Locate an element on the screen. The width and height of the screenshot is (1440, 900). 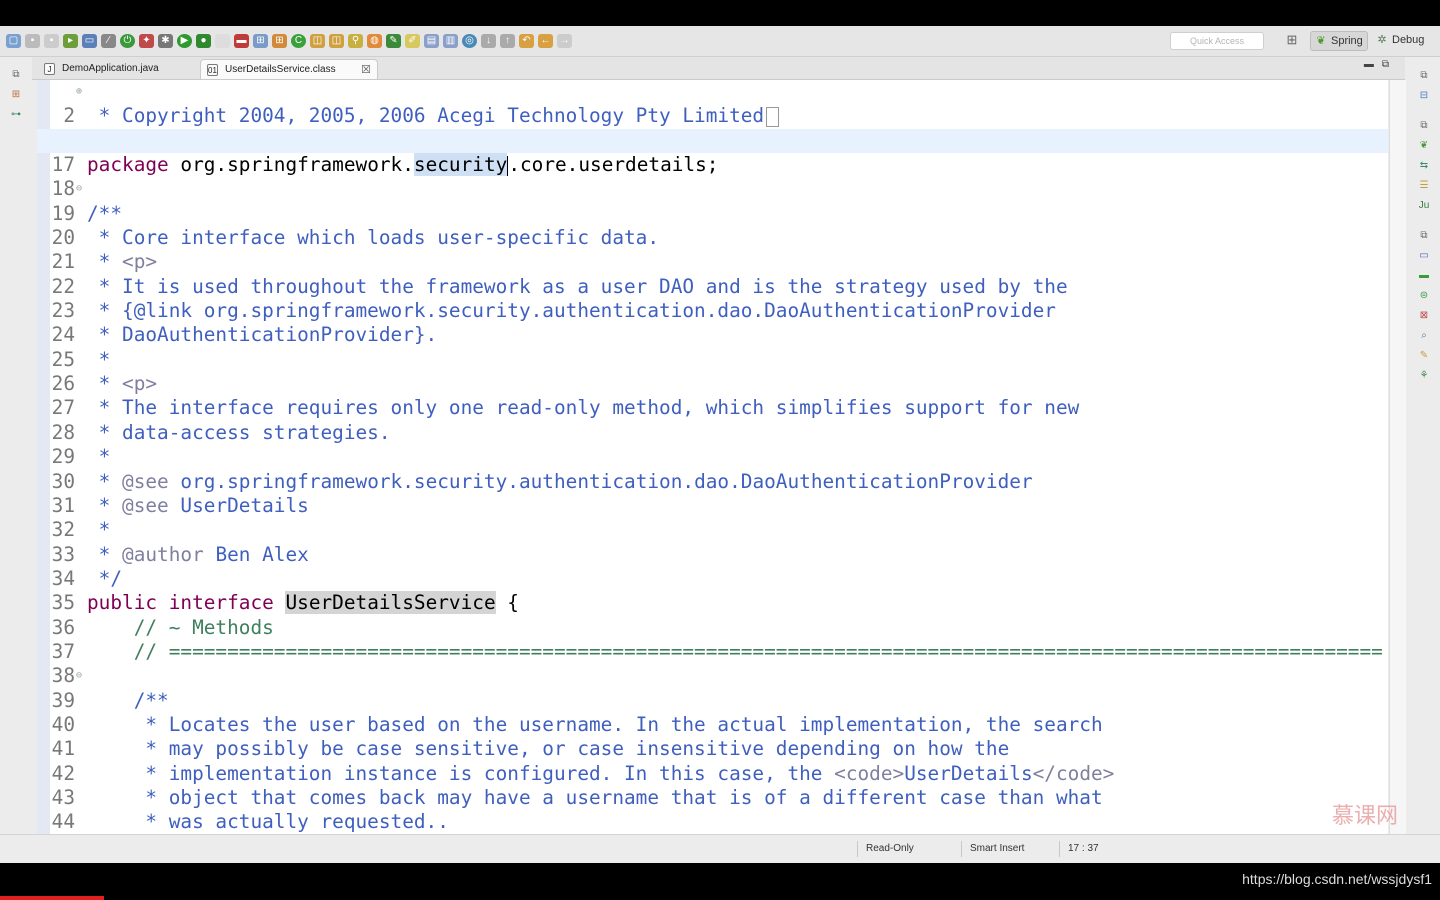
perspective-debug-label: Debug is located at coordinates (1408, 40).